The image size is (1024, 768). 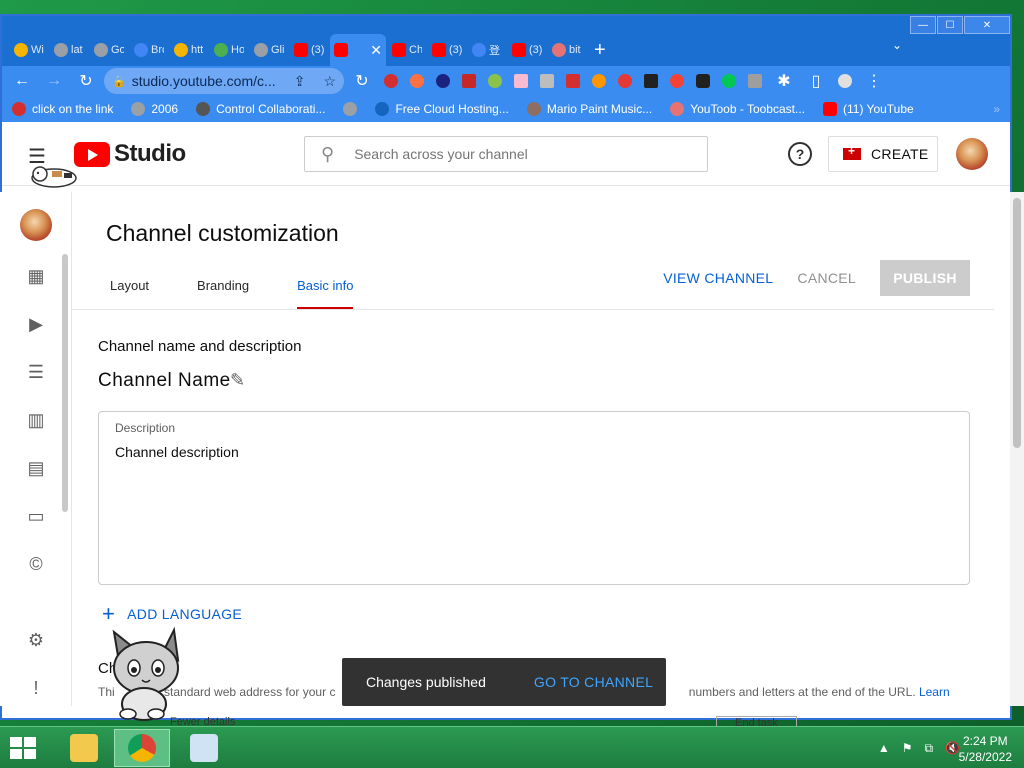 I want to click on cancel-button: CANCEL, so click(x=826, y=278).